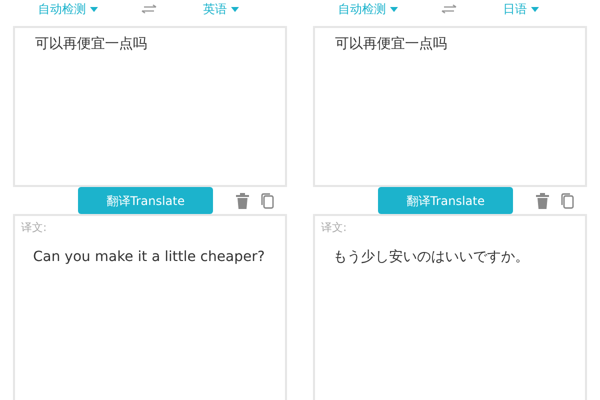  I want to click on translation-text: もう少し安いのはいいですか。, so click(431, 257).